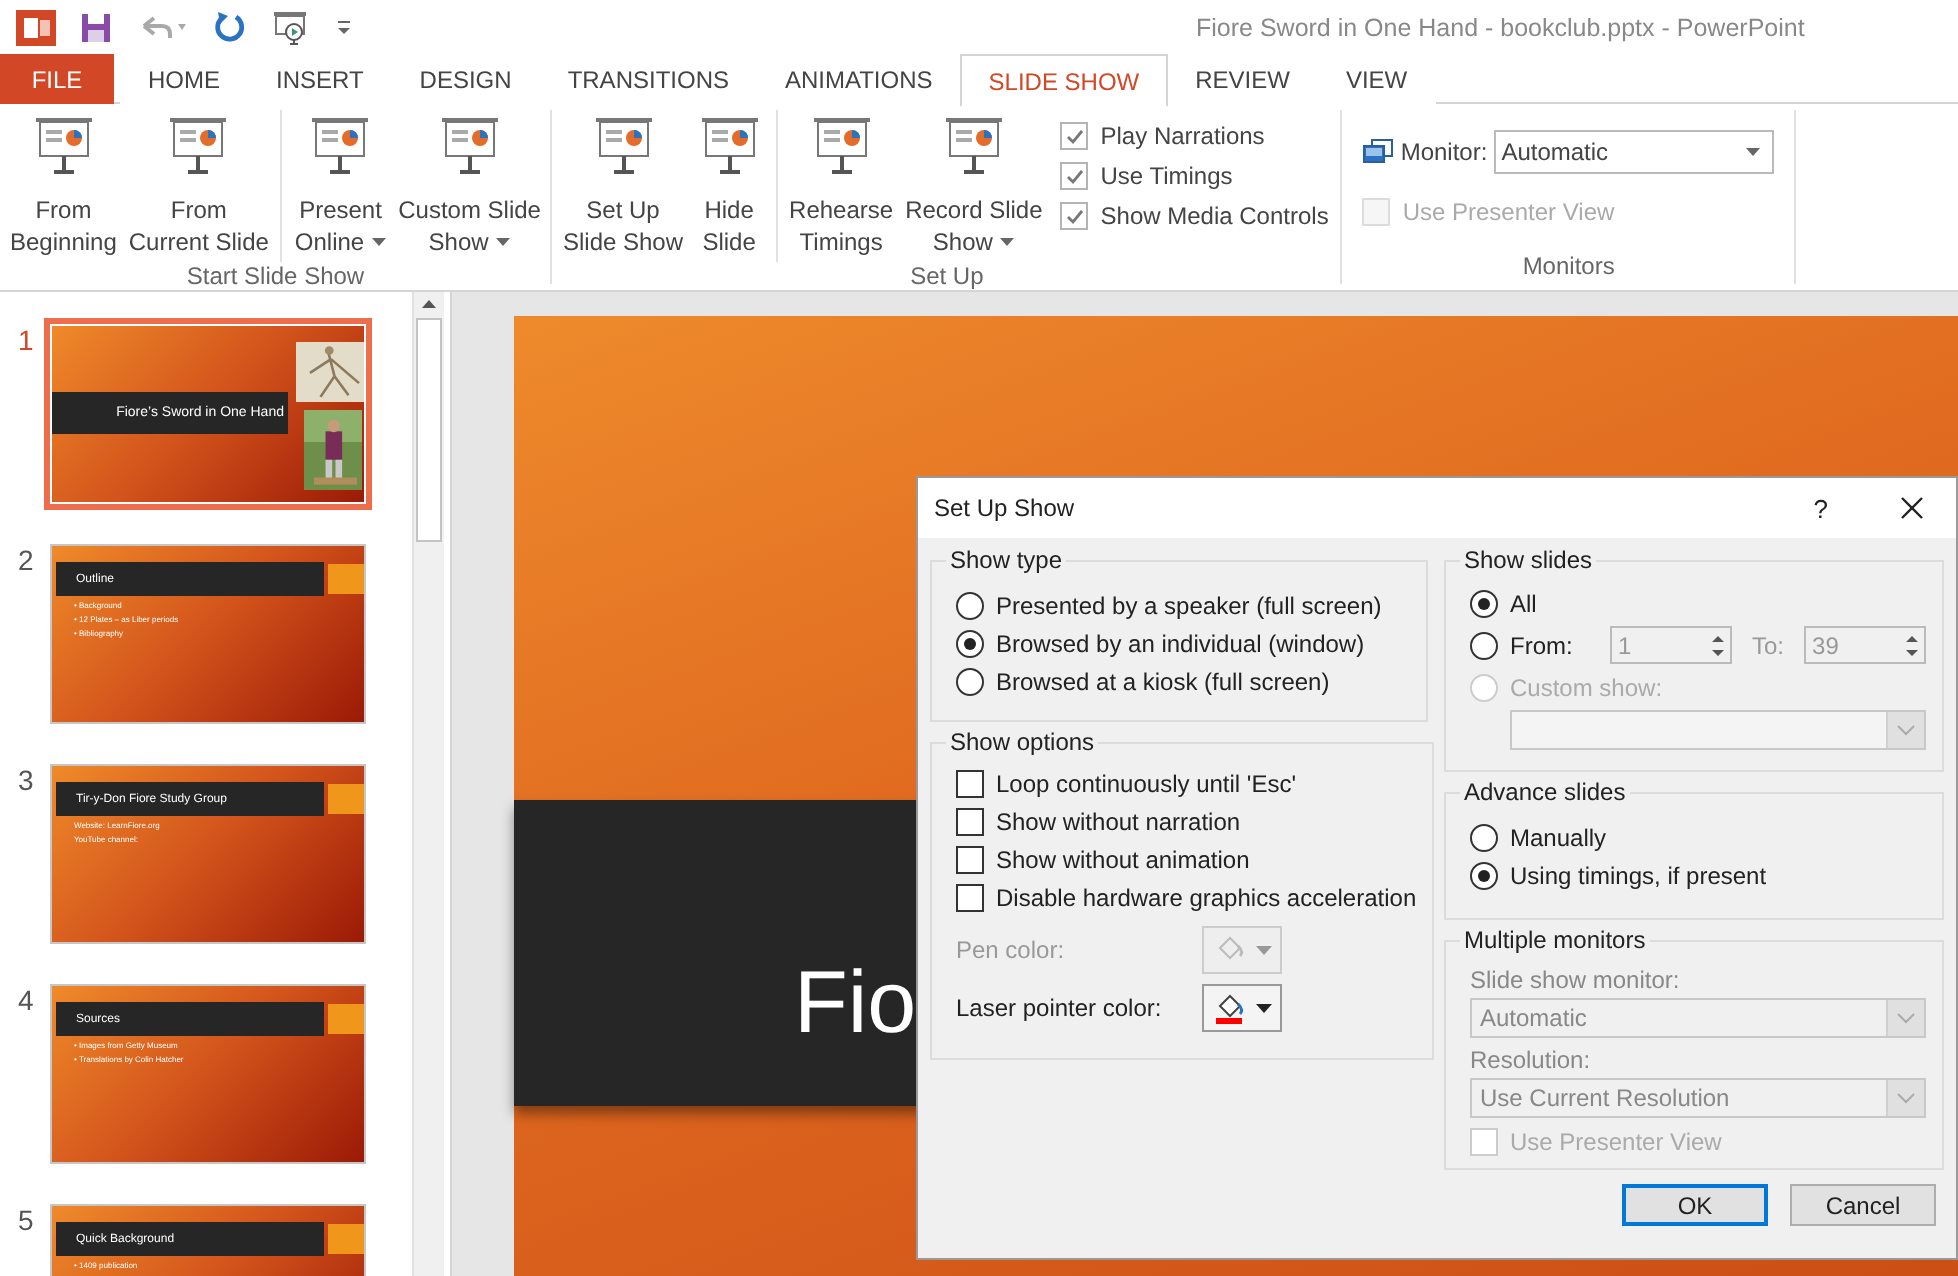 The width and height of the screenshot is (1958, 1276). Describe the element at coordinates (1568, 268) in the screenshot. I see `group-label: Monitors` at that location.